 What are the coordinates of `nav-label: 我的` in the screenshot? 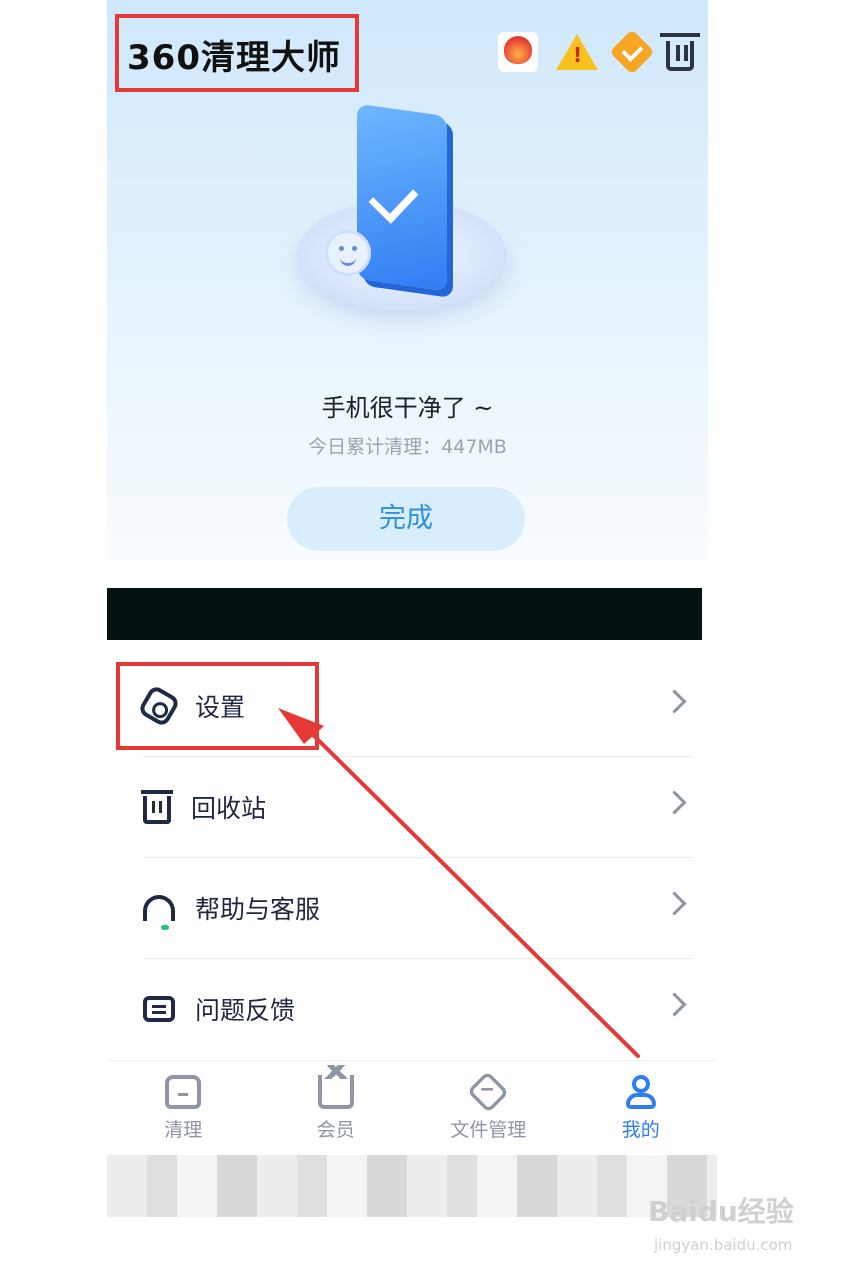 It's located at (640, 1130).